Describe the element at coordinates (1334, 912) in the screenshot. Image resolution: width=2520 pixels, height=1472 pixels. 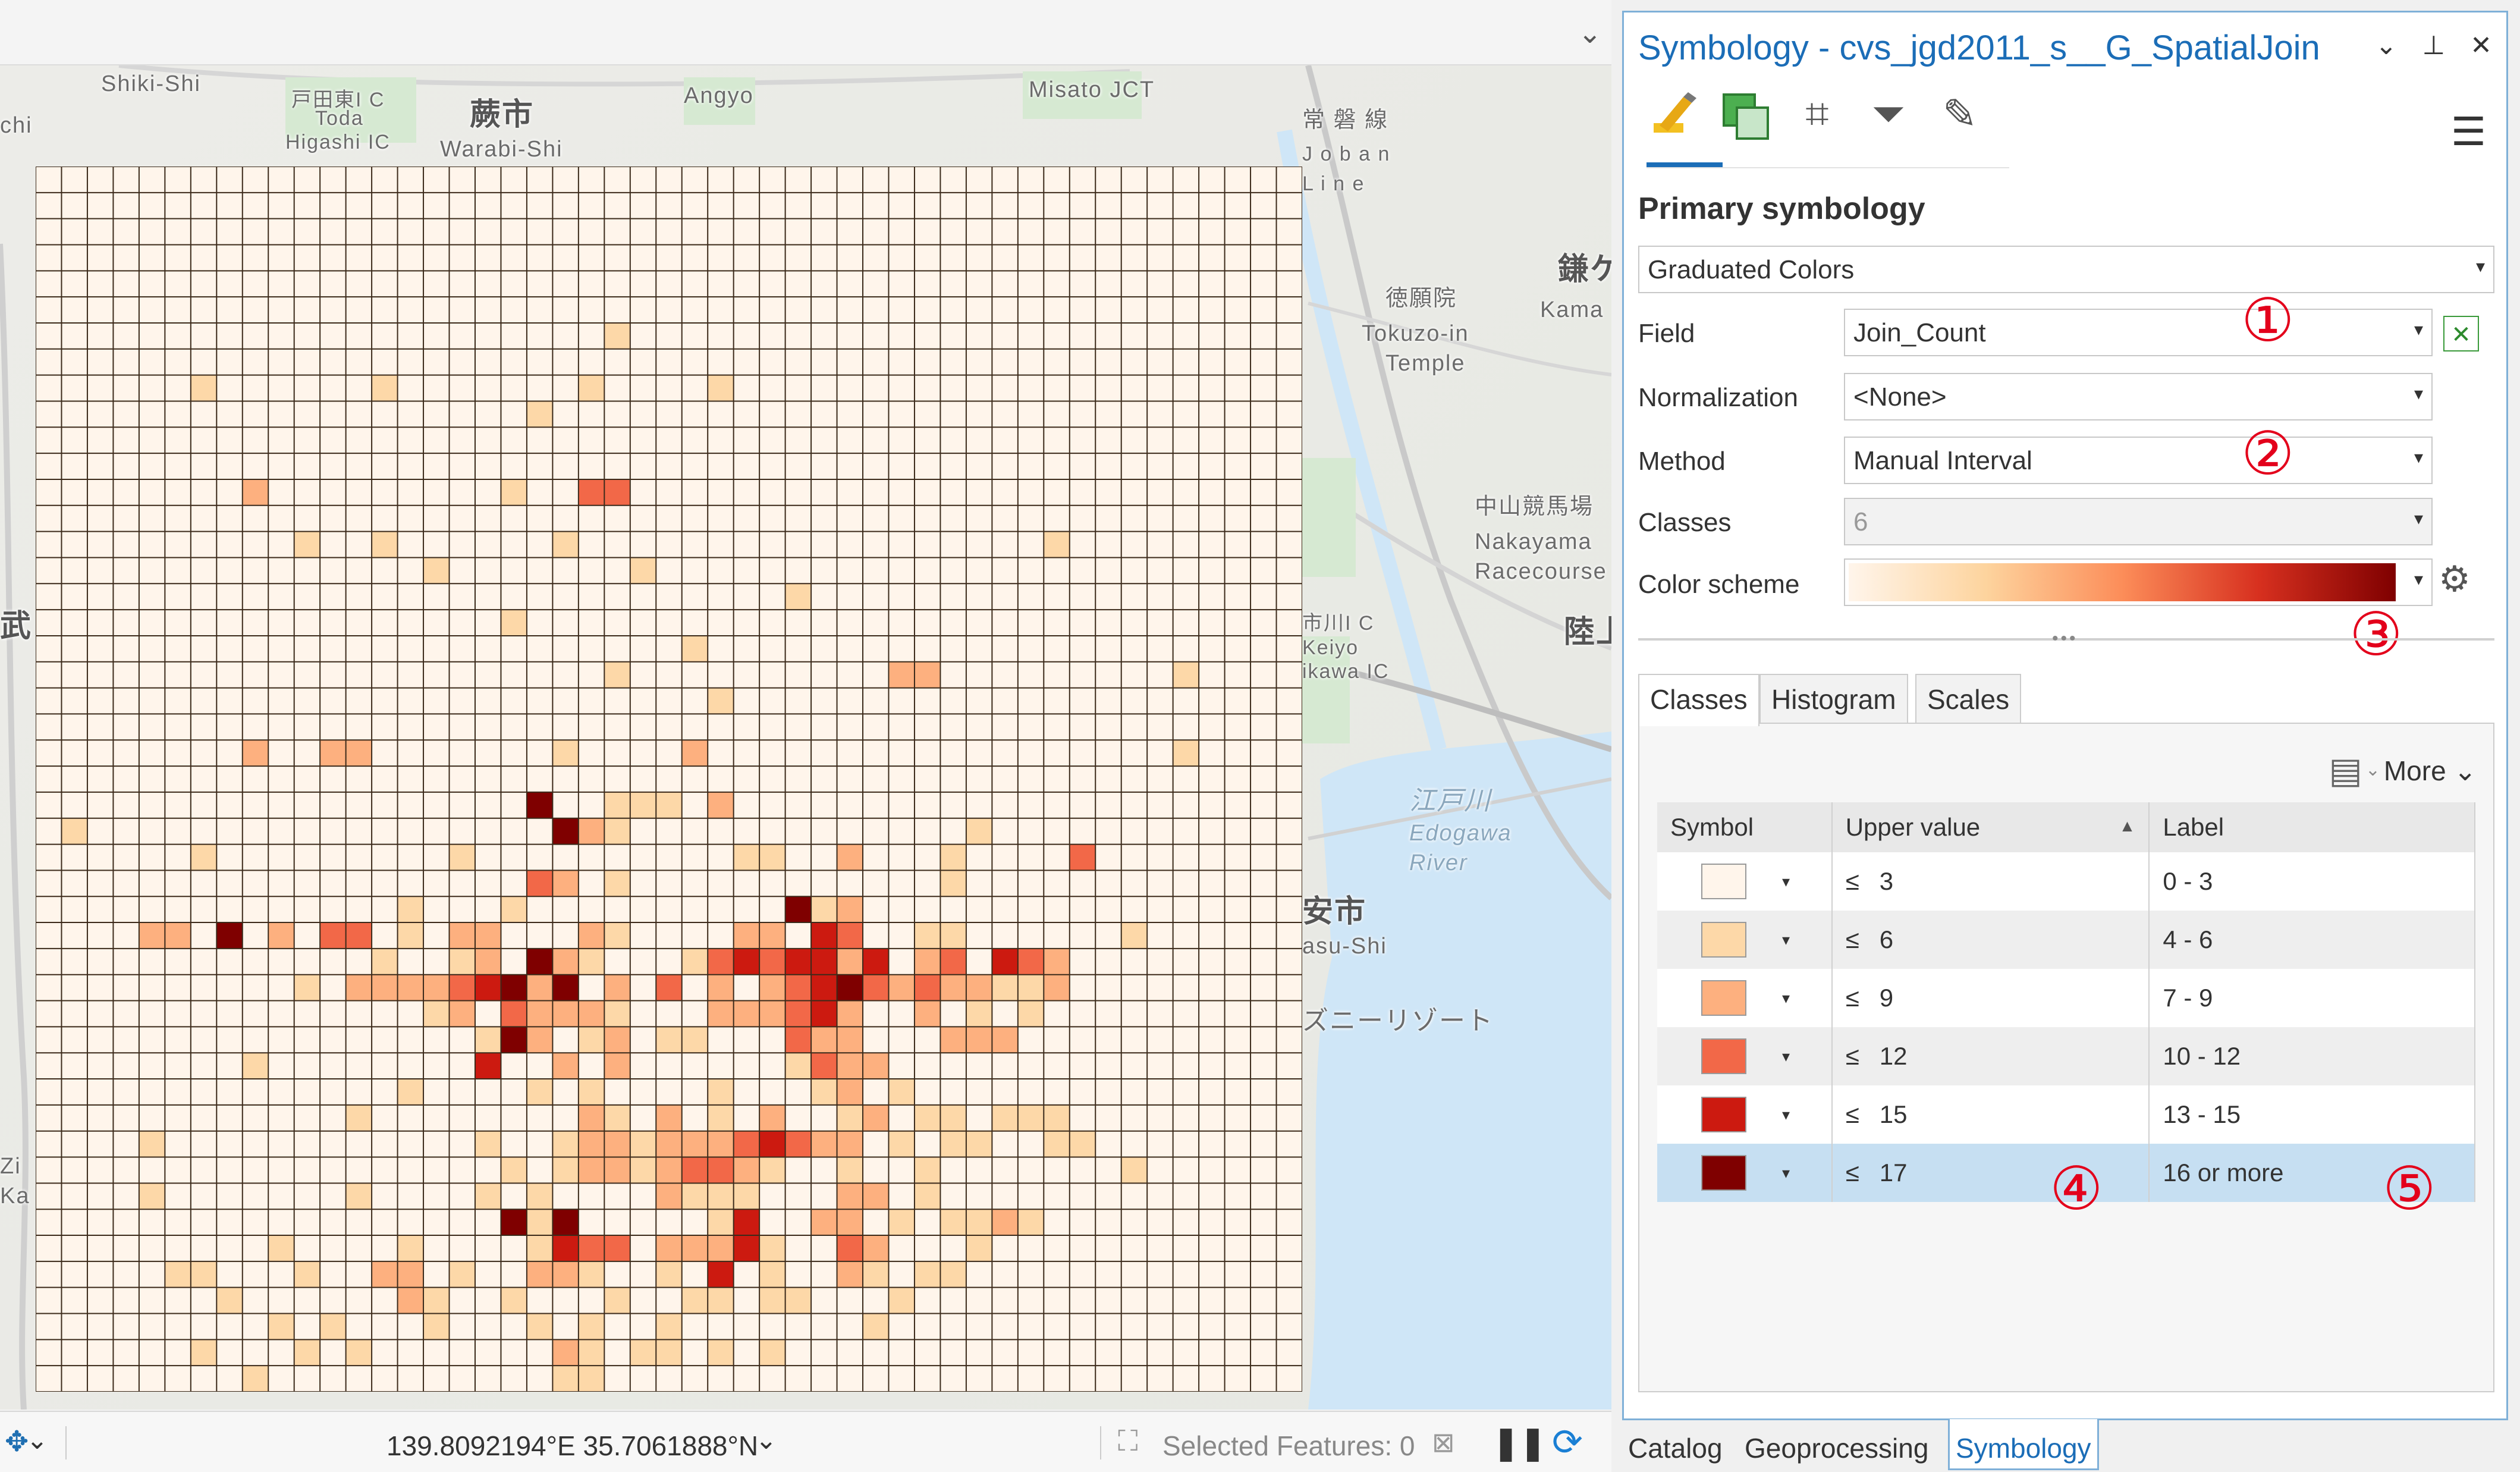
I see `place-label: 安市` at that location.